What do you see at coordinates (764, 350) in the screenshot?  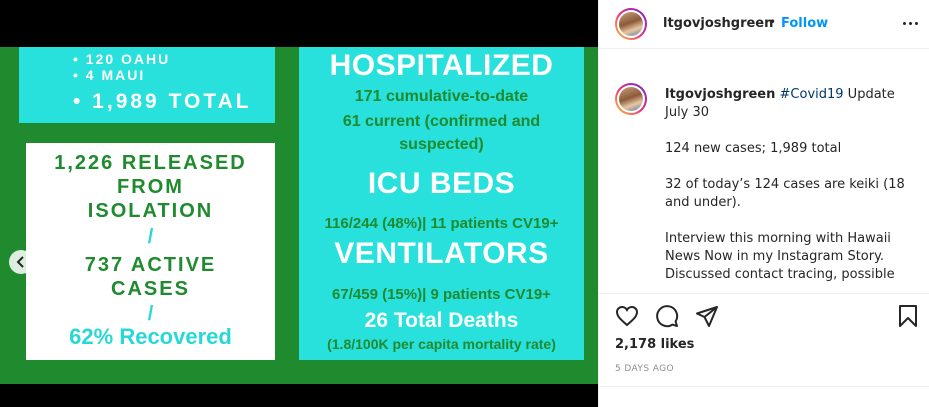 I see `action-bar: 2,178 likes 5 DAYS AGO` at bounding box center [764, 350].